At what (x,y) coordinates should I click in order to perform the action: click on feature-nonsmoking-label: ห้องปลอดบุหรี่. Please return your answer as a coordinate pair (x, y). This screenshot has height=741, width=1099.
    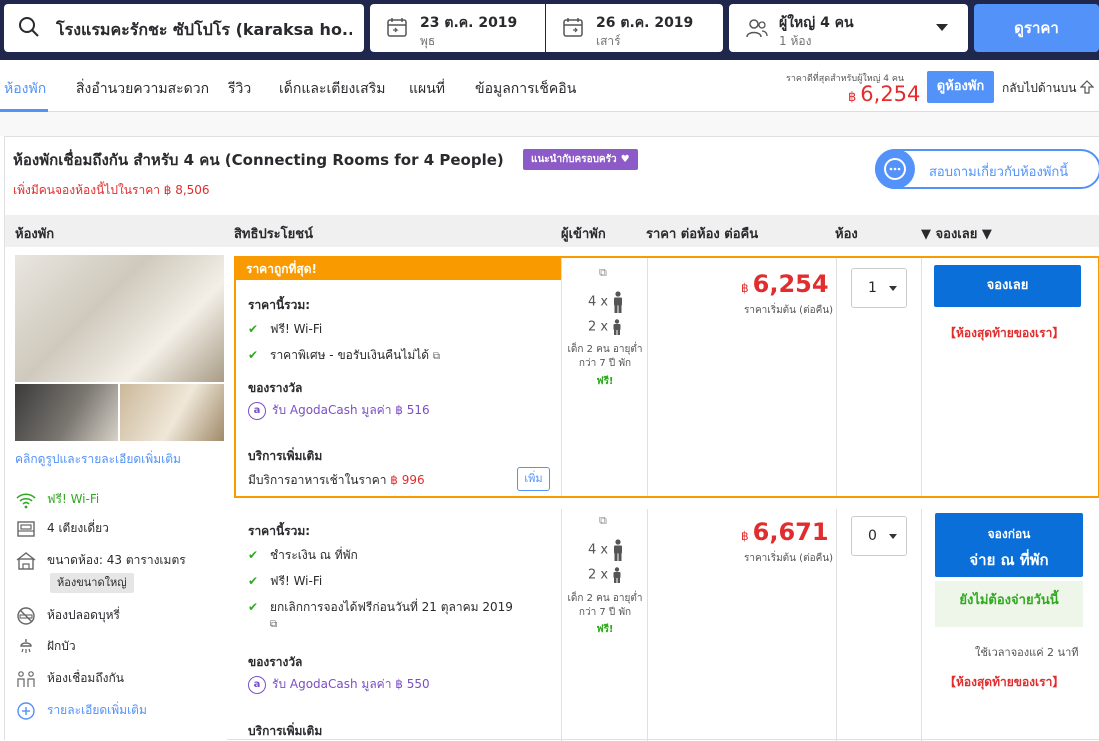
    Looking at the image, I should click on (83, 615).